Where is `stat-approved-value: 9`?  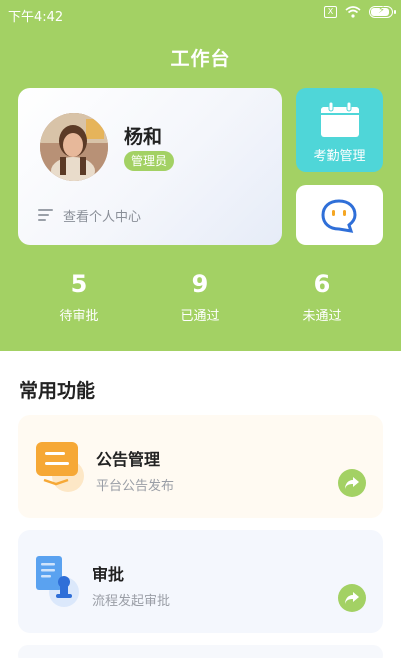
stat-approved-value: 9 is located at coordinates (200, 284).